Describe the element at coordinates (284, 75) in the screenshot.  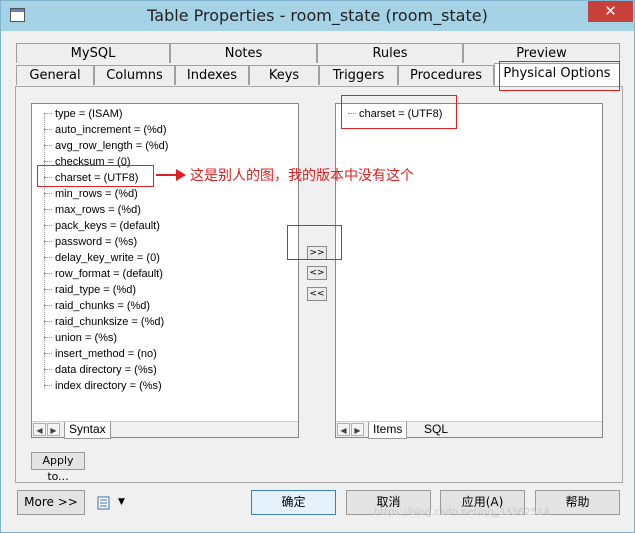
I see `tab-keys: Keys` at that location.